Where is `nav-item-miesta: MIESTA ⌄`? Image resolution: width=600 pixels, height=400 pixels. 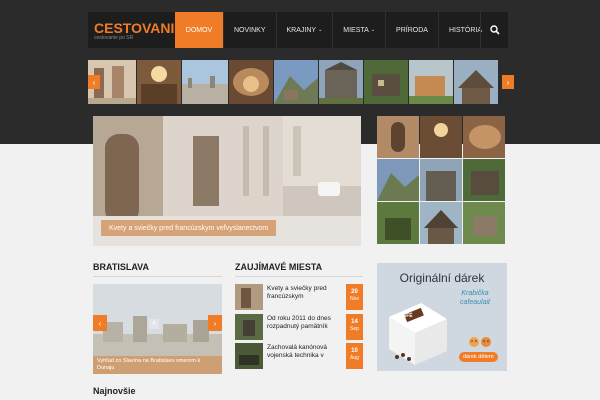
nav-item-miesta: MIESTA ⌄ is located at coordinates (358, 30).